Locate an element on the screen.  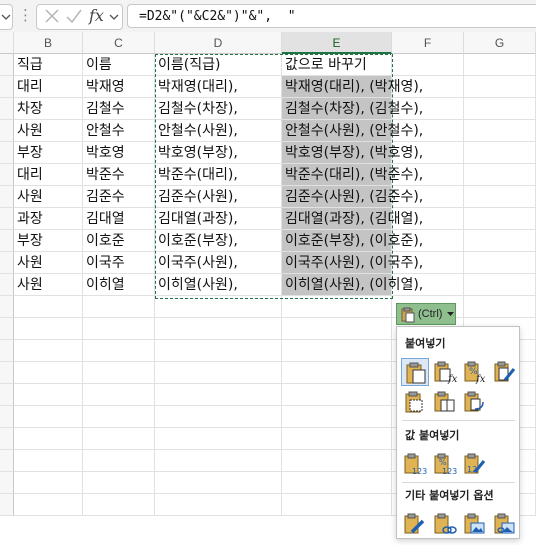
paste-values-source-formatting-icon: 12 is located at coordinates (475, 464).